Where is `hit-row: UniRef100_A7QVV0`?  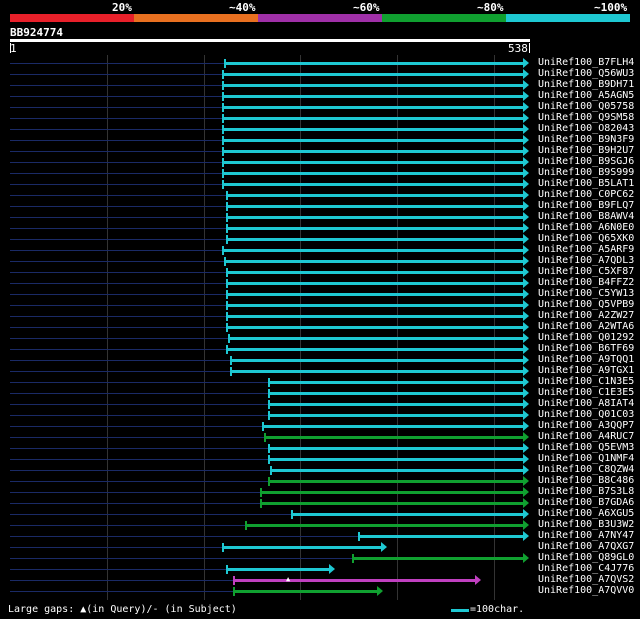 hit-row: UniRef100_A7QVV0 is located at coordinates (320, 591).